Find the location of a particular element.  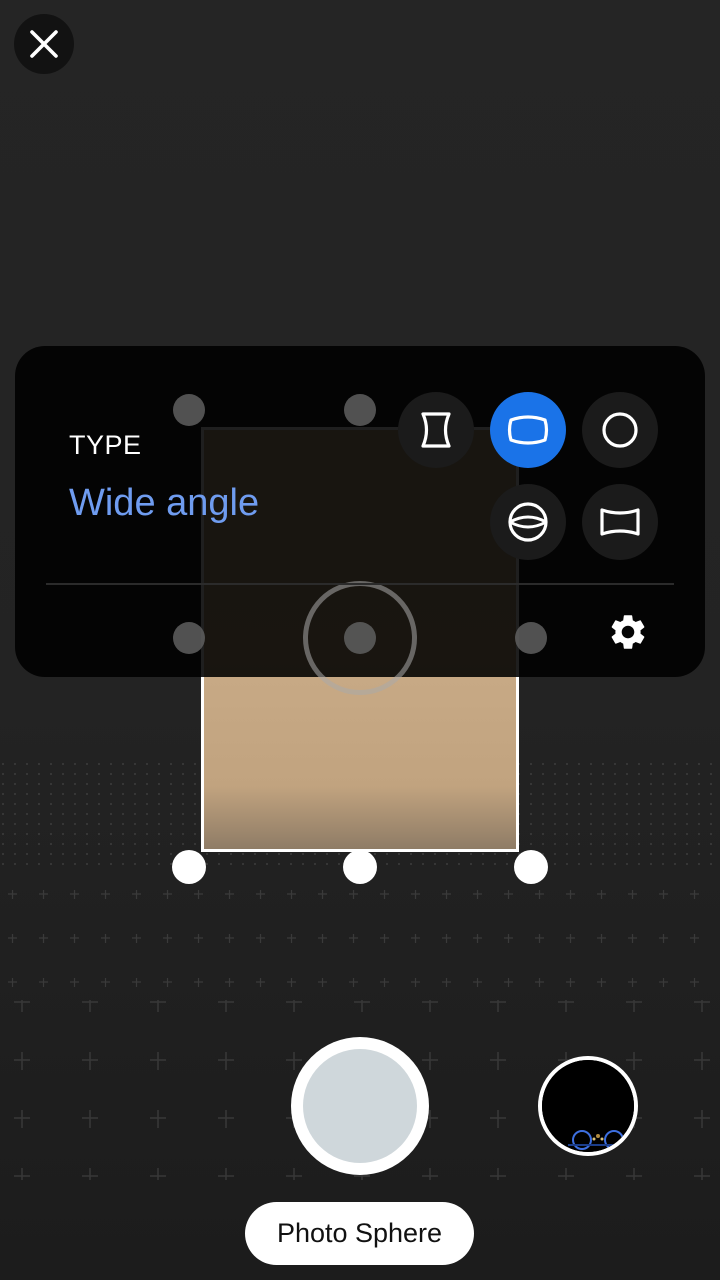

hourglass-panorama-icon is located at coordinates (436, 430).